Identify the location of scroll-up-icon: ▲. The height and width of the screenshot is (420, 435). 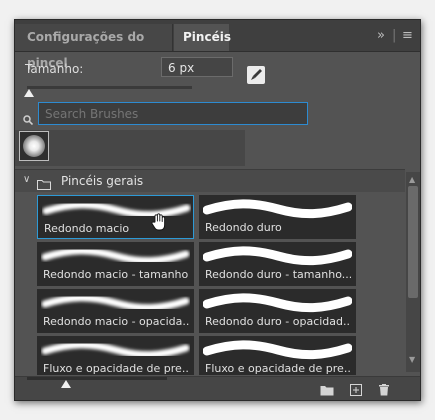
(412, 179).